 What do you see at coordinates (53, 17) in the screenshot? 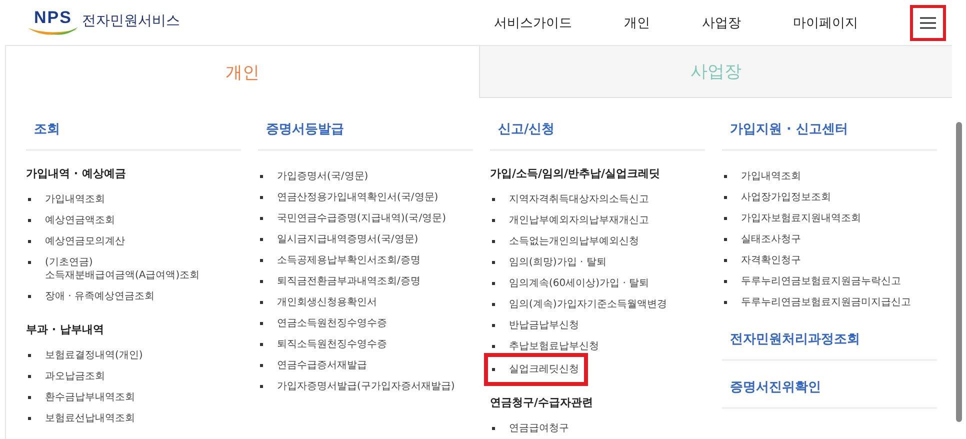
I see `logo-mark: NPS` at bounding box center [53, 17].